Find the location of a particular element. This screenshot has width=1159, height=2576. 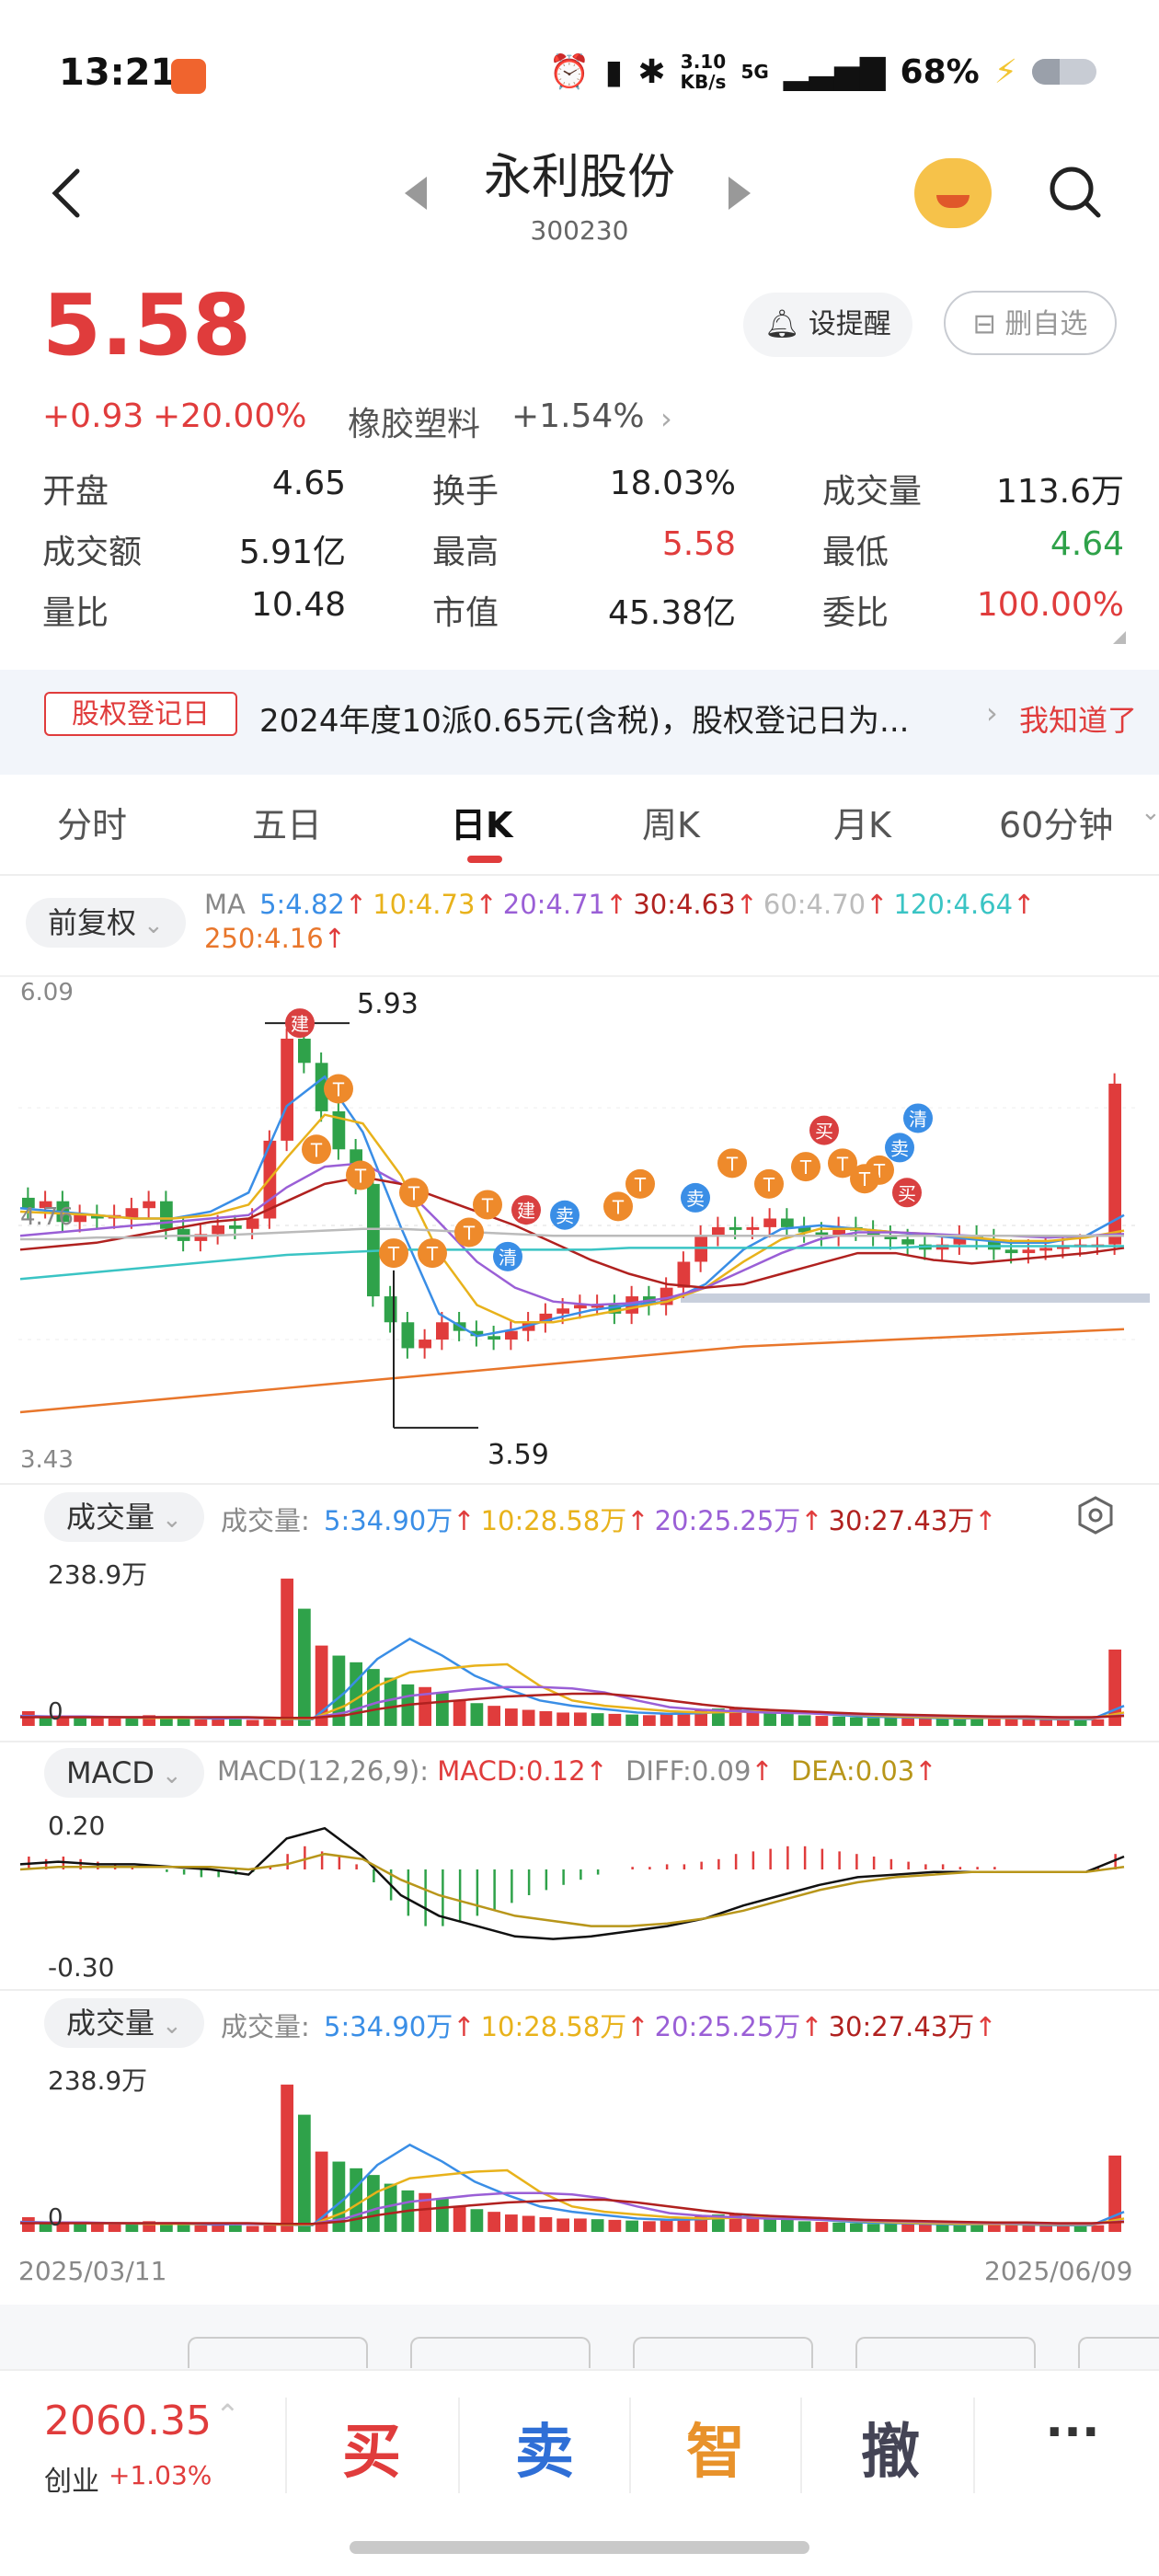

set-alert-button: 🔔︎ 设提醒 is located at coordinates (827, 325).